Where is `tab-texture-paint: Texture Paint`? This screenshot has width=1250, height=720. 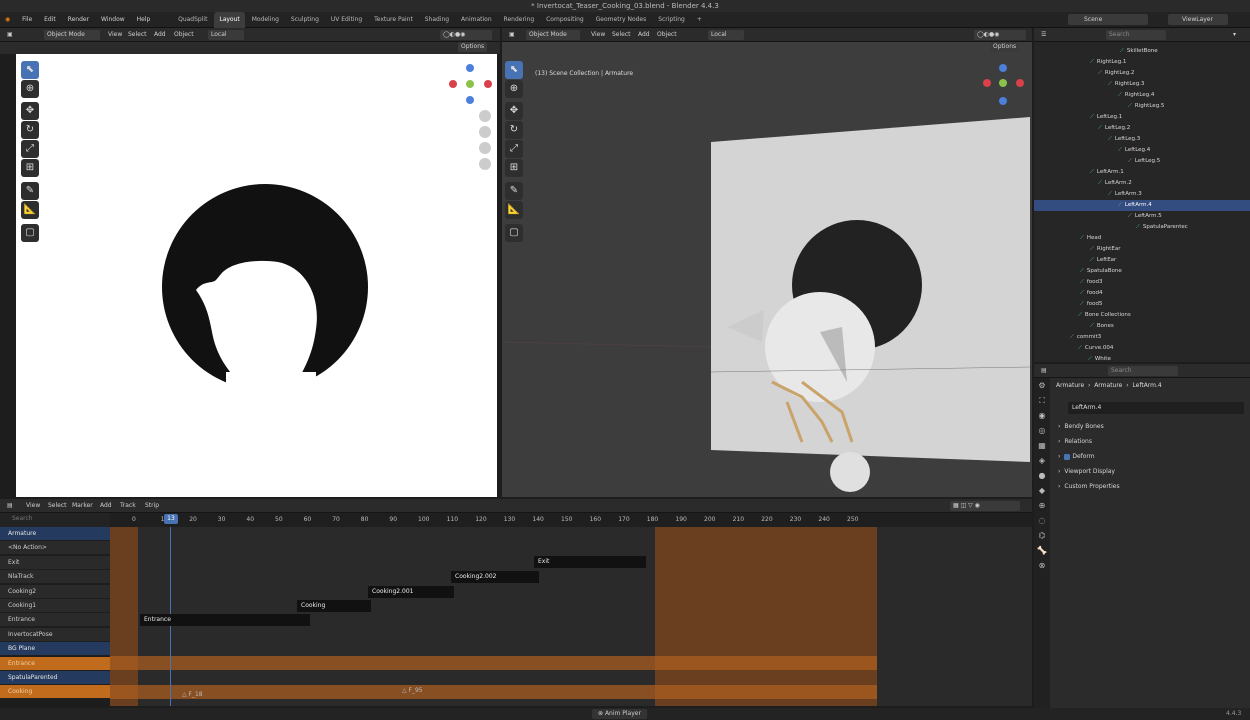 tab-texture-paint: Texture Paint is located at coordinates (393, 20).